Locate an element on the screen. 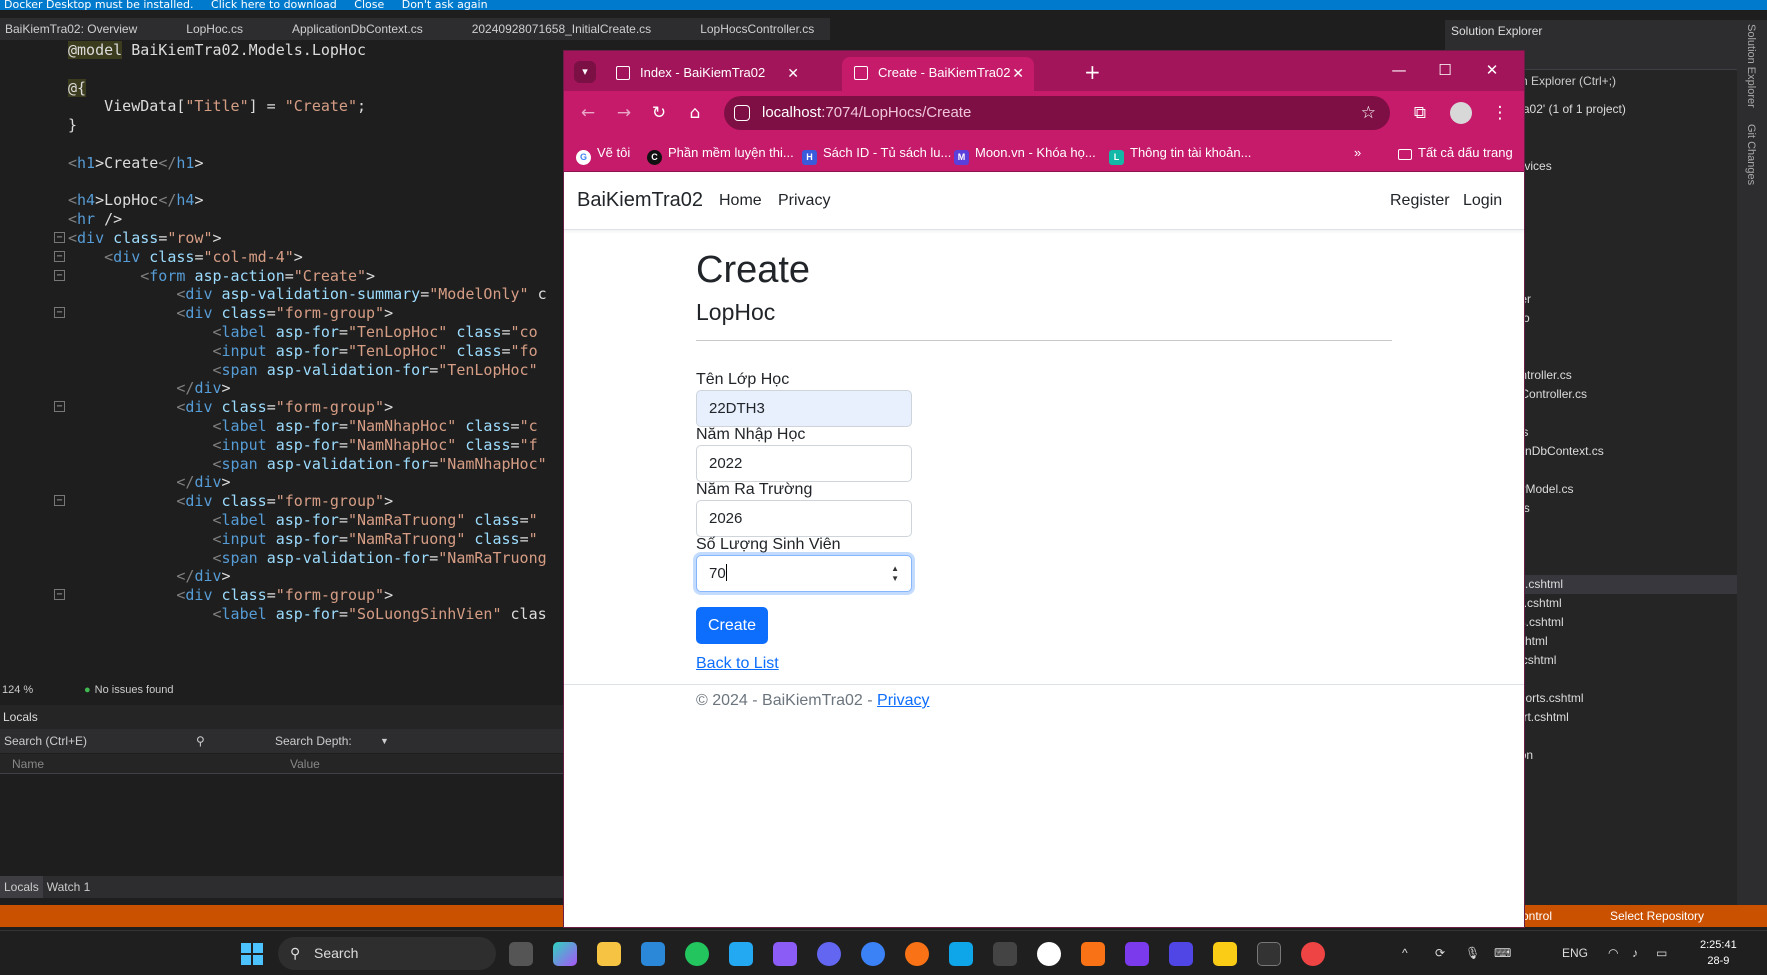 The height and width of the screenshot is (975, 1767). store-icon is located at coordinates (653, 954).